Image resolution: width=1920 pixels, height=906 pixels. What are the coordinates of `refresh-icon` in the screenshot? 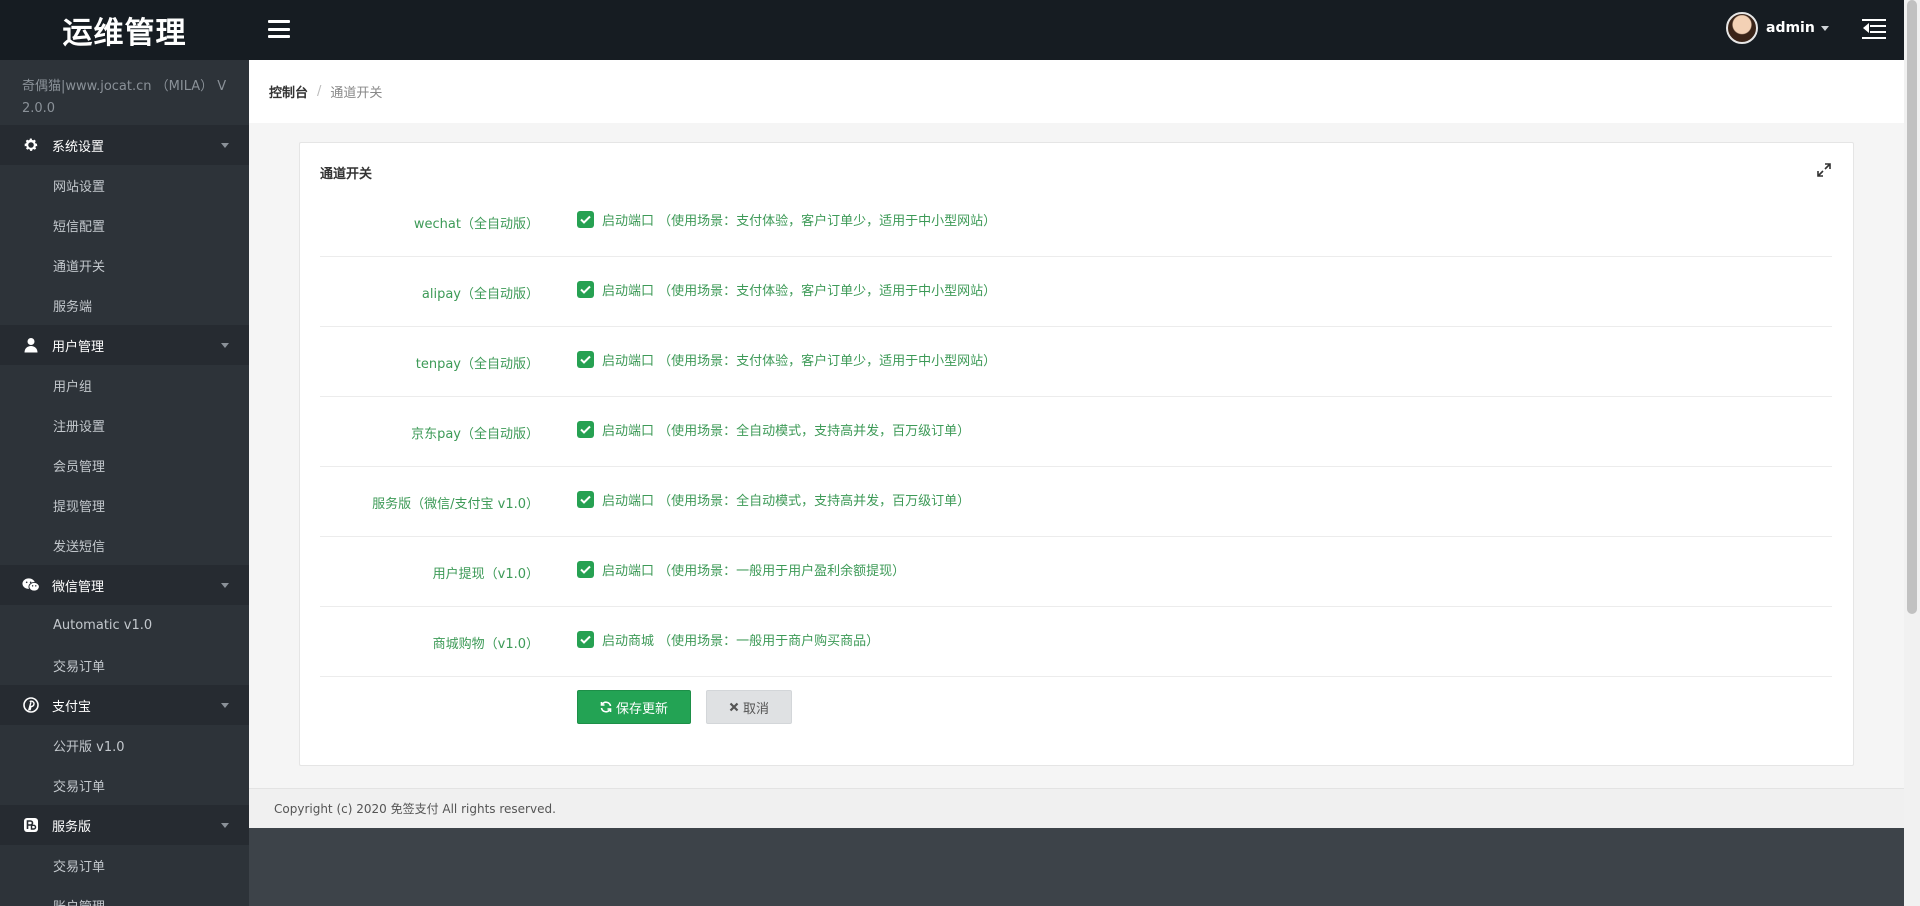 It's located at (606, 707).